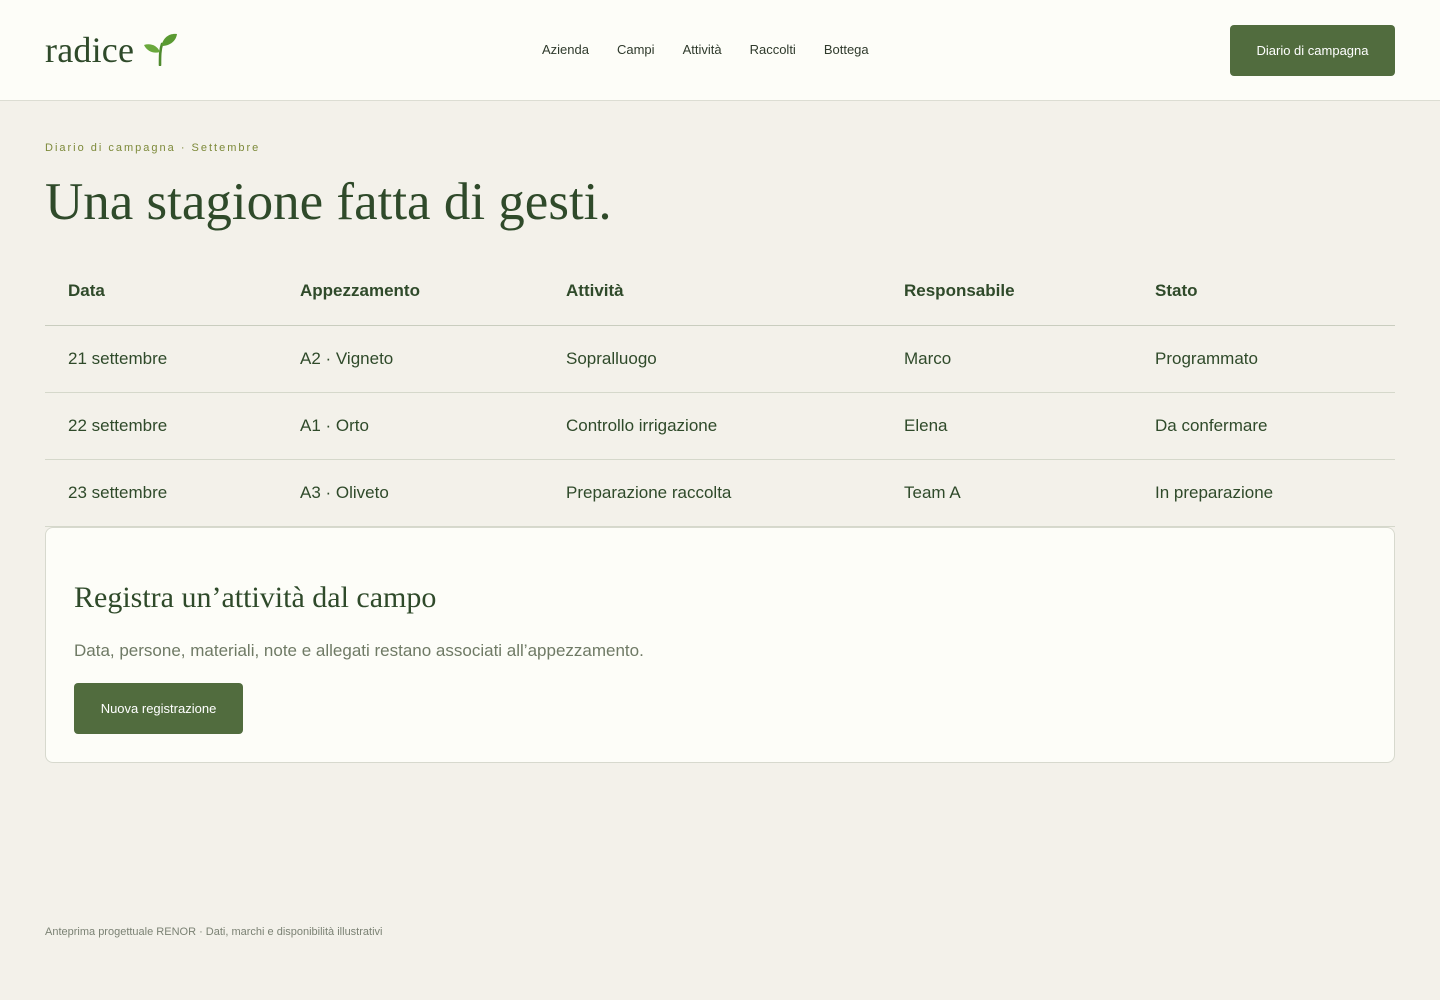 Image resolution: width=1440 pixels, height=1000 pixels. Describe the element at coordinates (161, 359) in the screenshot. I see `cell-date: 21 settembre` at that location.